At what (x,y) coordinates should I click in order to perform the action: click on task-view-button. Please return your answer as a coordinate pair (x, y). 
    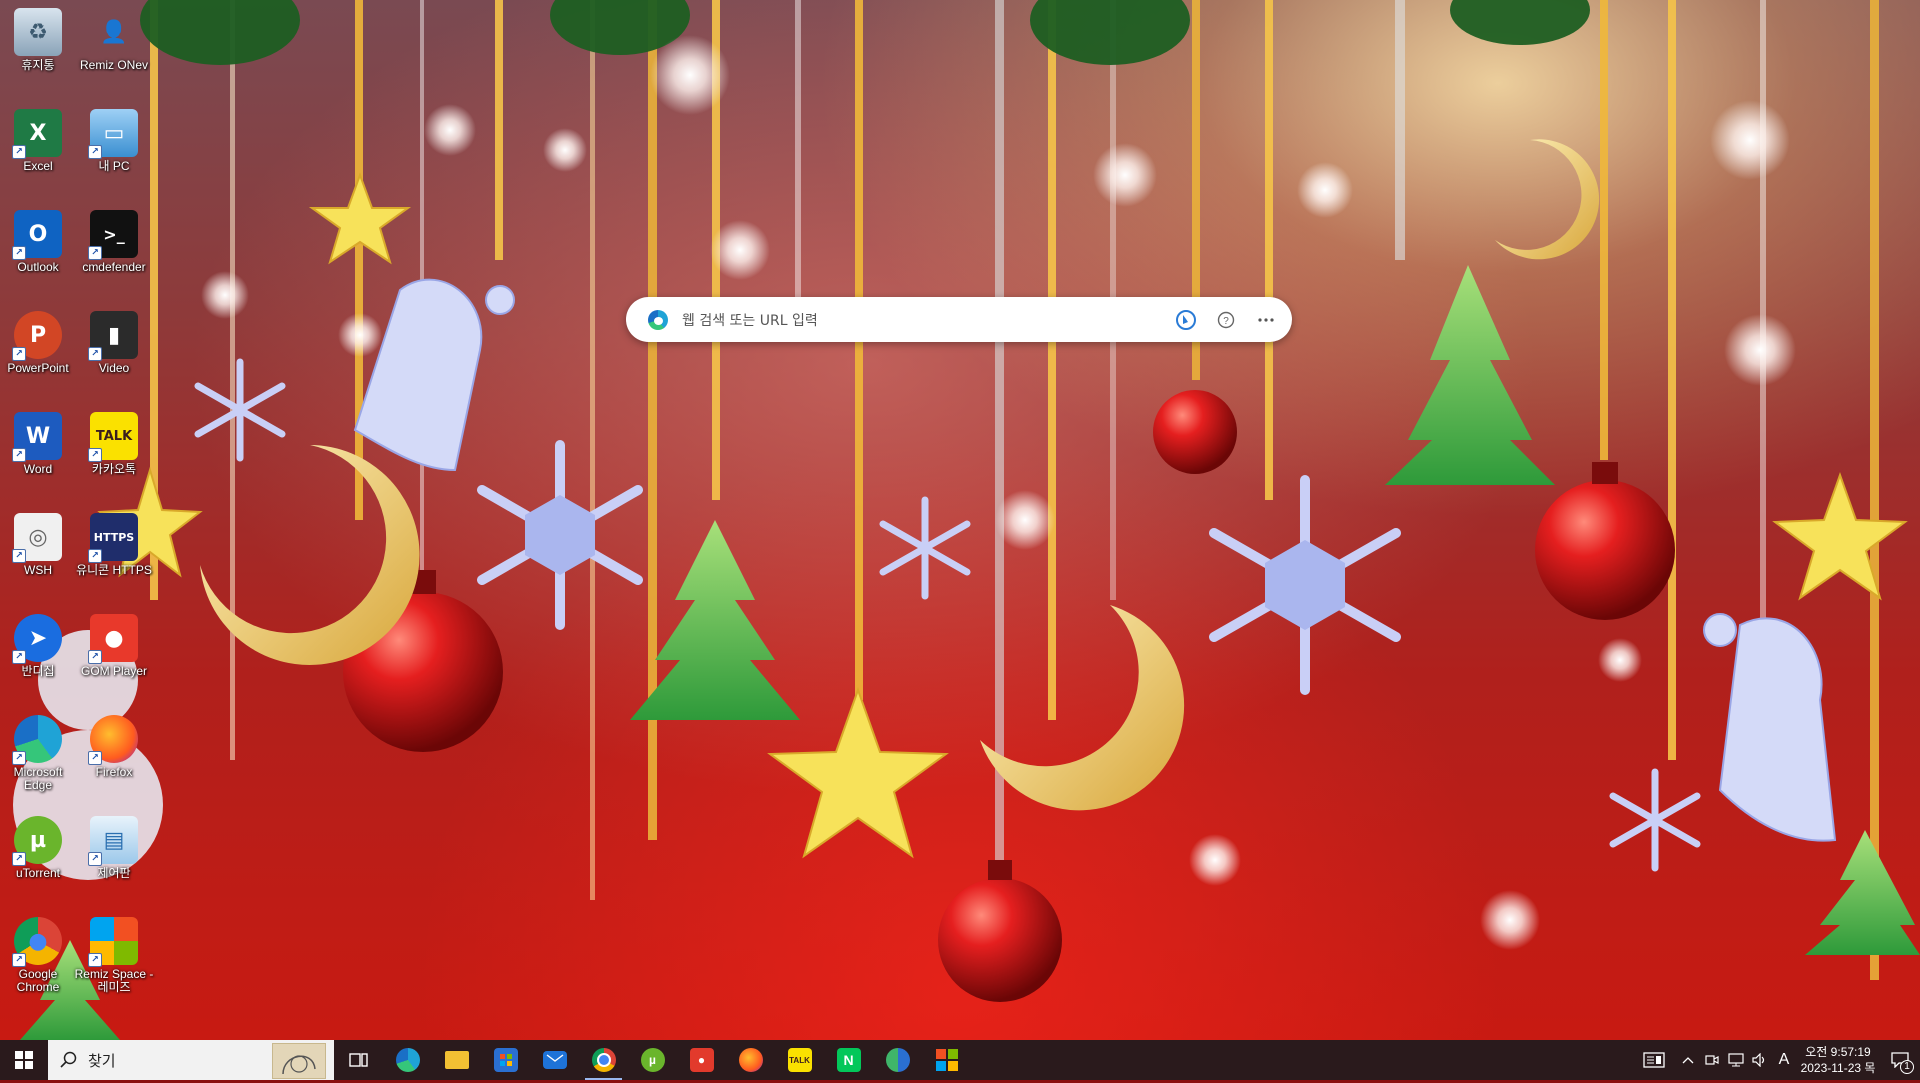
    Looking at the image, I should click on (358, 1060).